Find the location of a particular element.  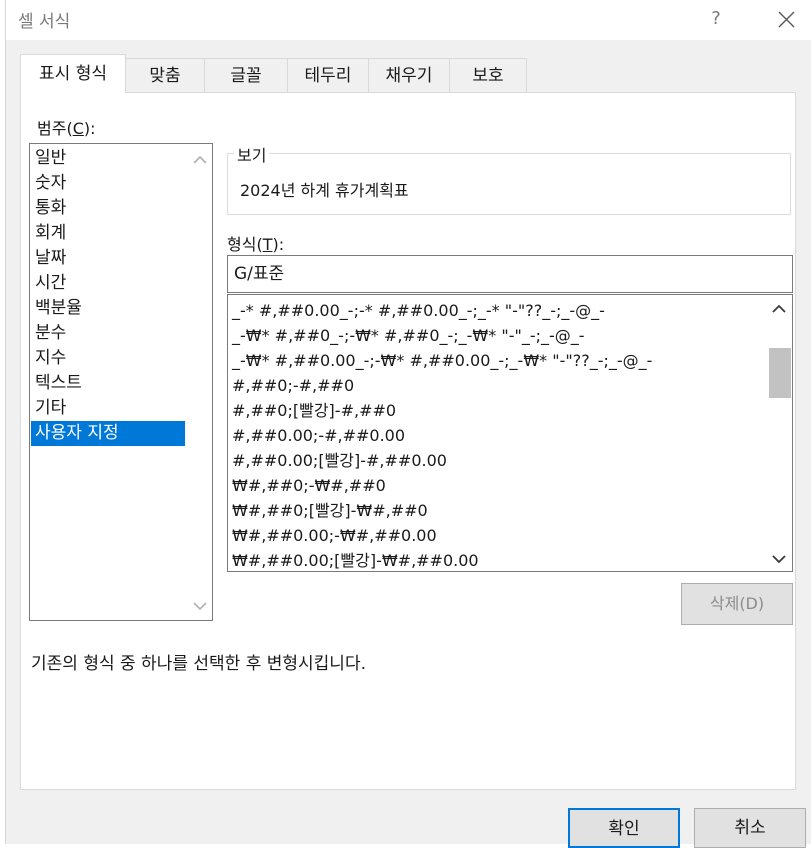

preview-group: 보기 2024년 하계 휴가계획표 is located at coordinates (509, 178).